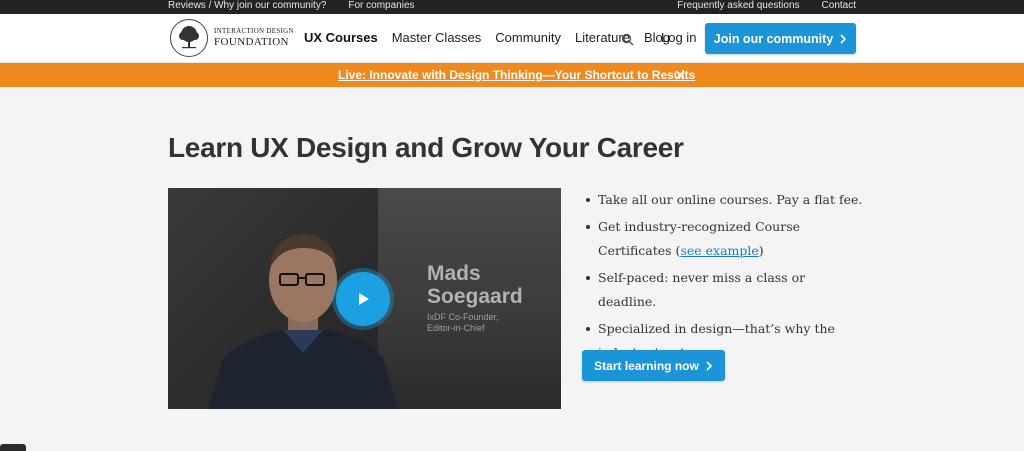 The height and width of the screenshot is (451, 1024). I want to click on join-community-button: Join our community, so click(780, 38).